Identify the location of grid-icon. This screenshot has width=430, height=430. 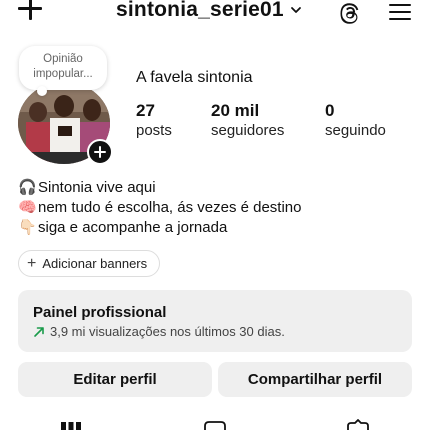
(71, 424).